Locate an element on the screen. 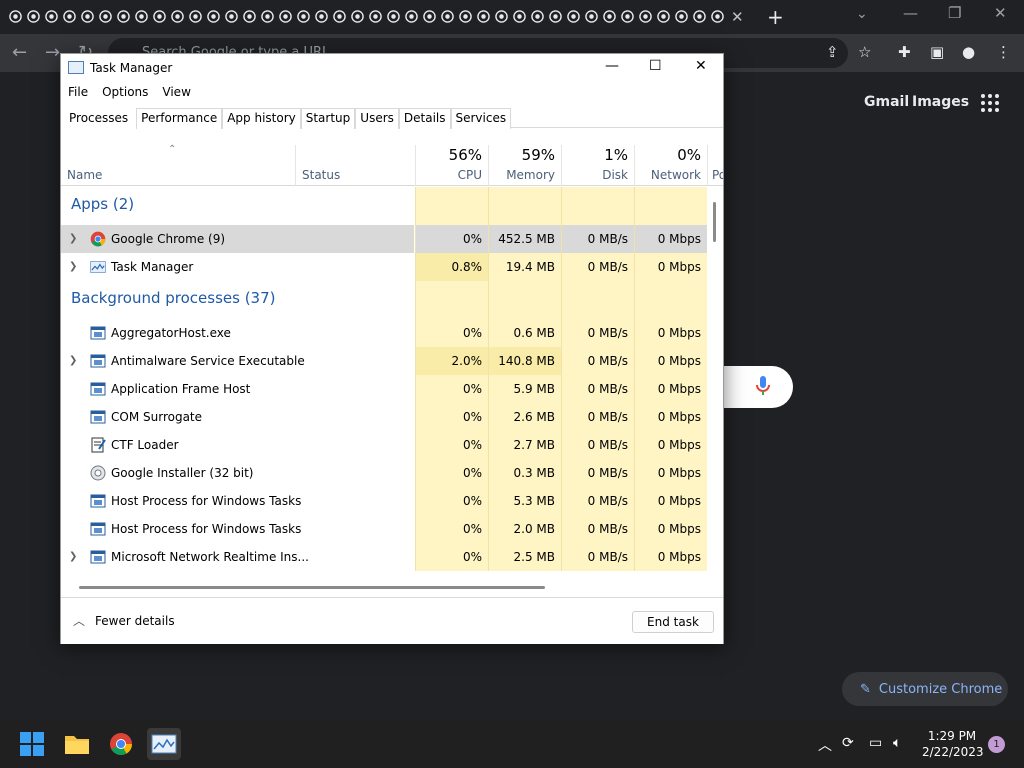  tab-performance: Performance is located at coordinates (179, 118).